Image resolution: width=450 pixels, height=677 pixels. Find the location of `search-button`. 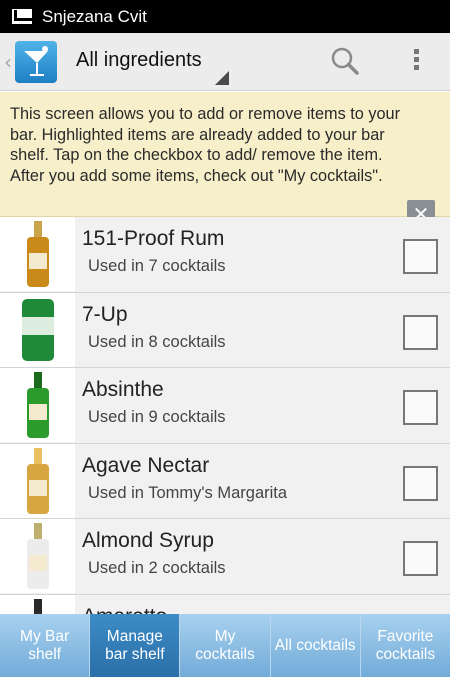

search-button is located at coordinates (345, 62).